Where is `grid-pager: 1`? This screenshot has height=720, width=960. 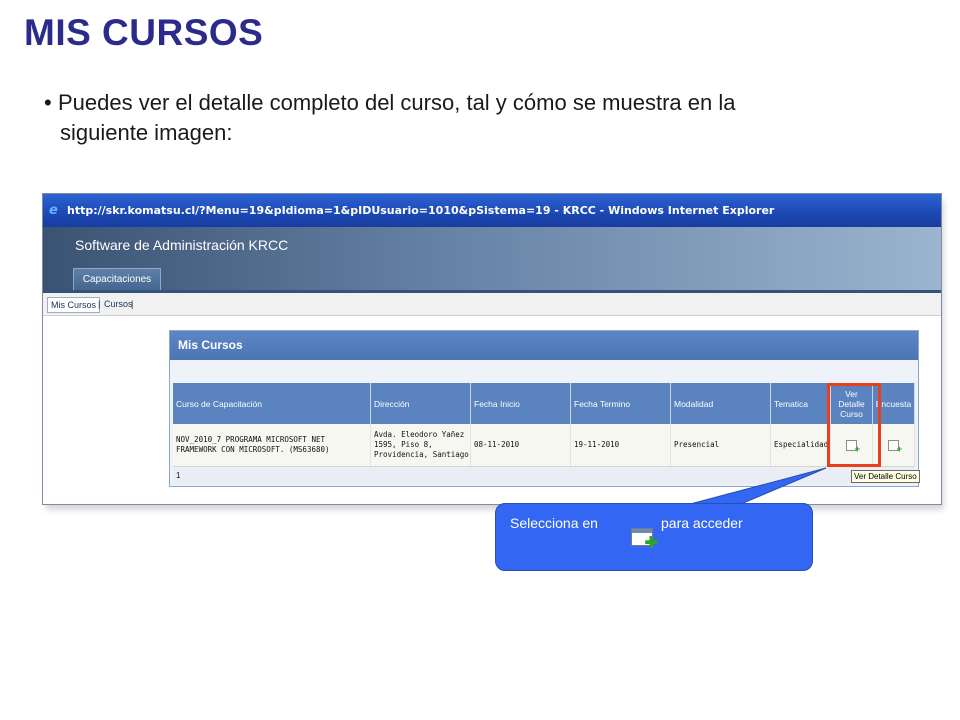
grid-pager: 1 is located at coordinates (544, 475).